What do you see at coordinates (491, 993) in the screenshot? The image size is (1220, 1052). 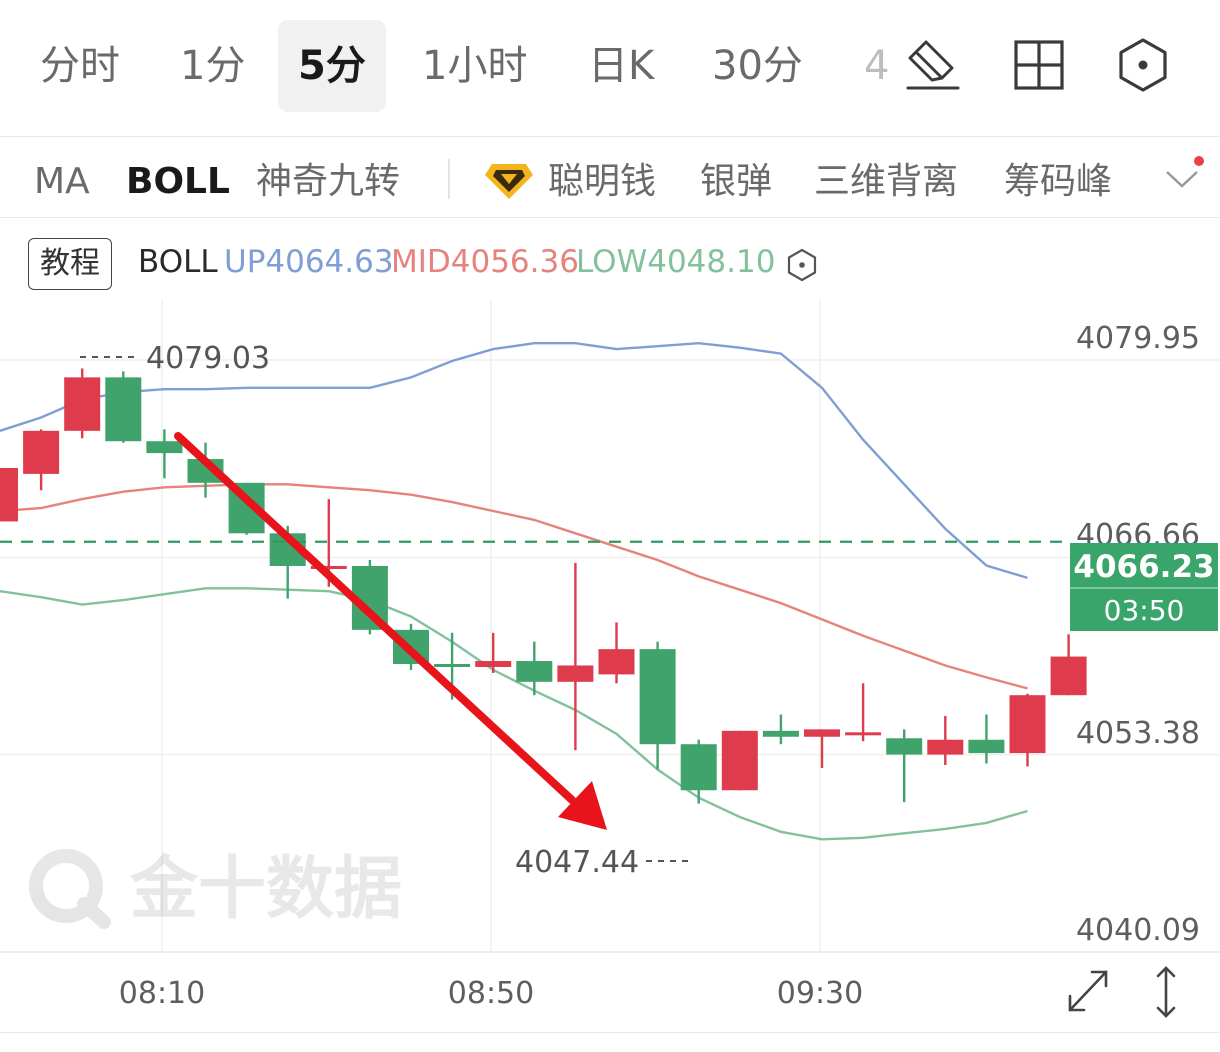 I see `x-tick-label: 08:50` at bounding box center [491, 993].